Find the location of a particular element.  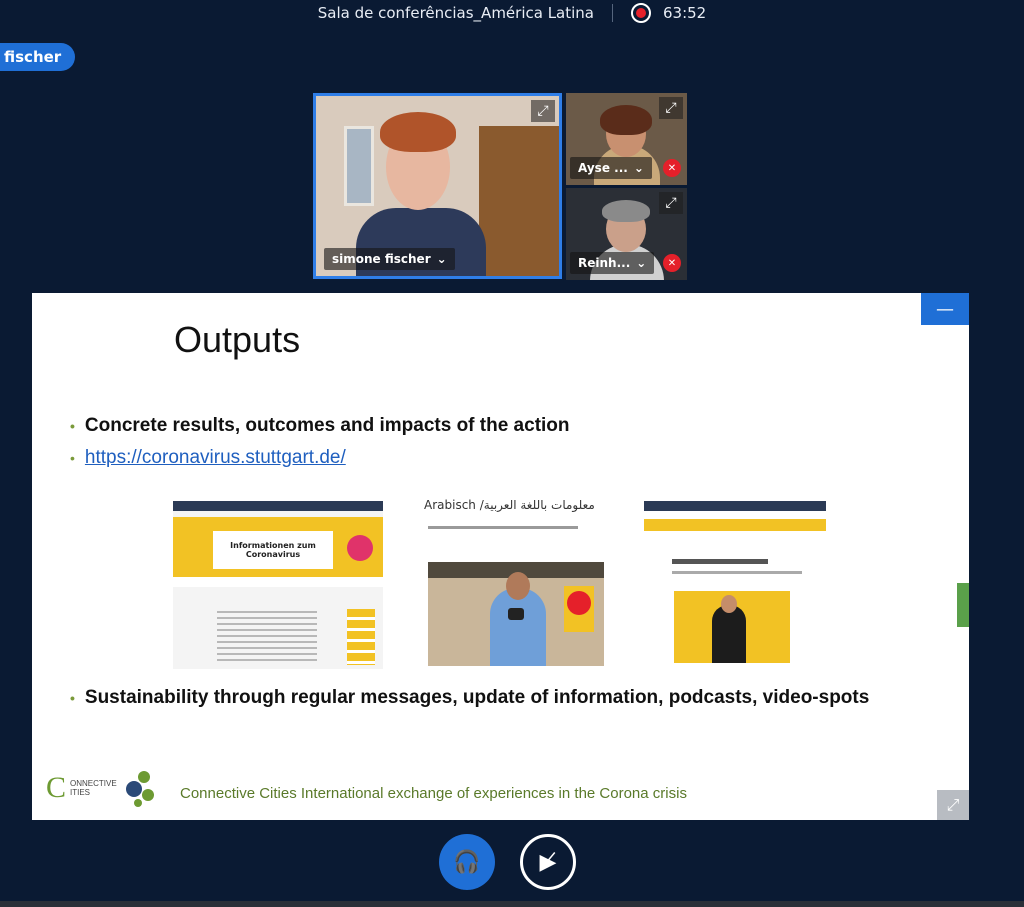

name-tag: Ayse ... ⌄ is located at coordinates (611, 168).